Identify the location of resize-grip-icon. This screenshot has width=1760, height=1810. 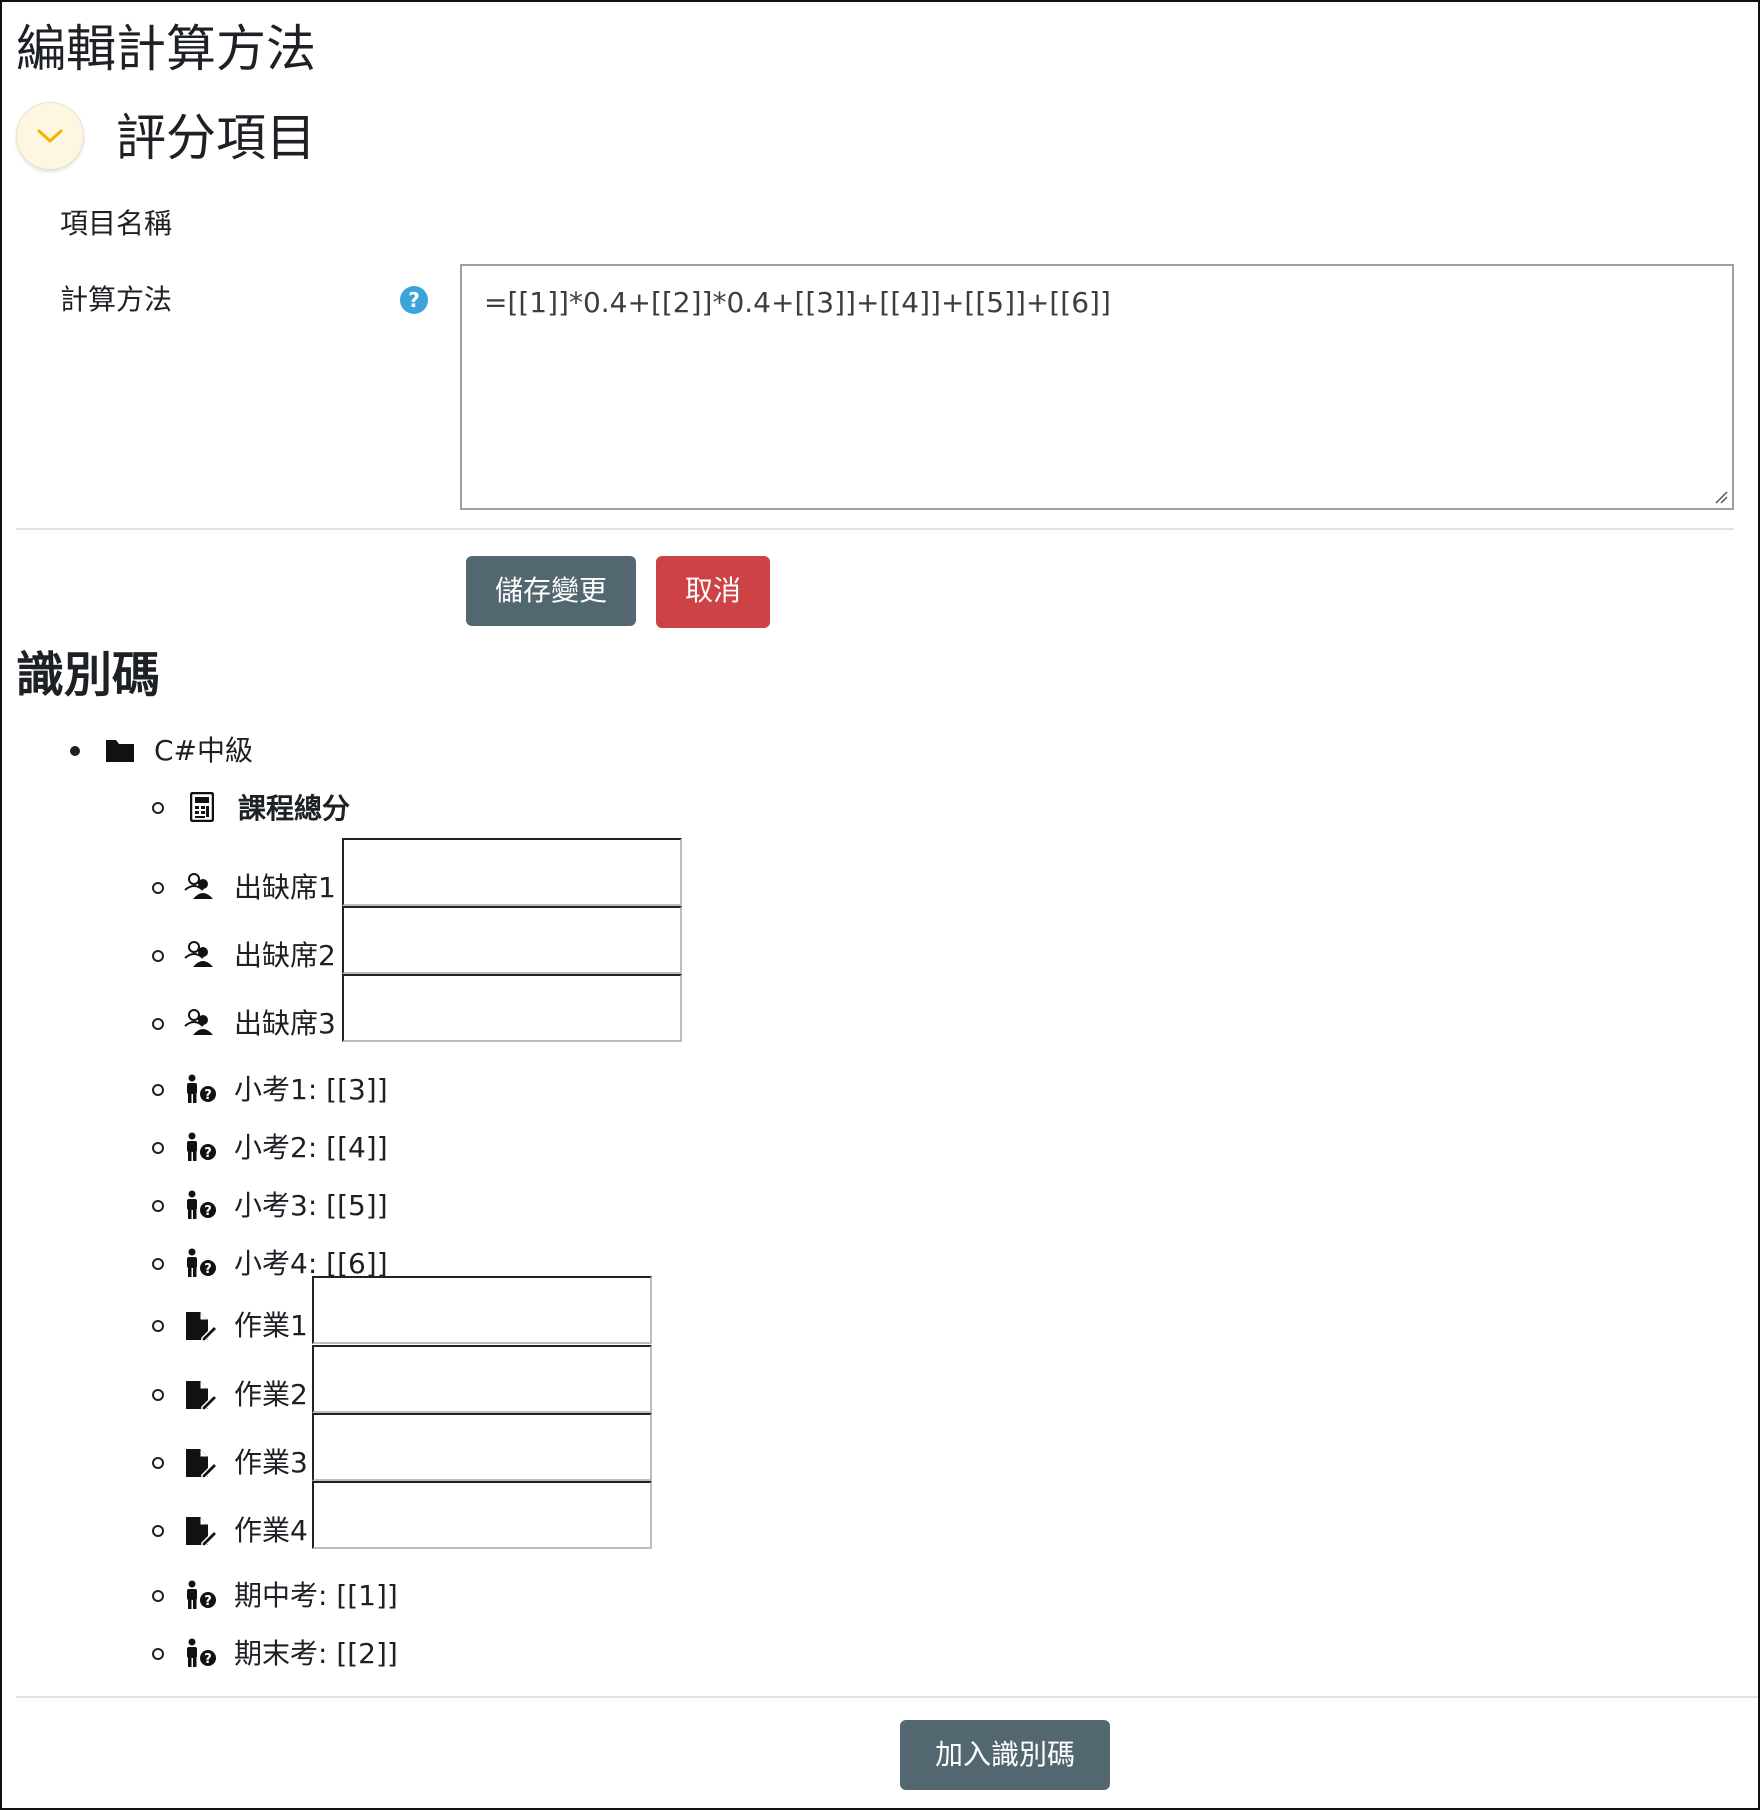
(1721, 497).